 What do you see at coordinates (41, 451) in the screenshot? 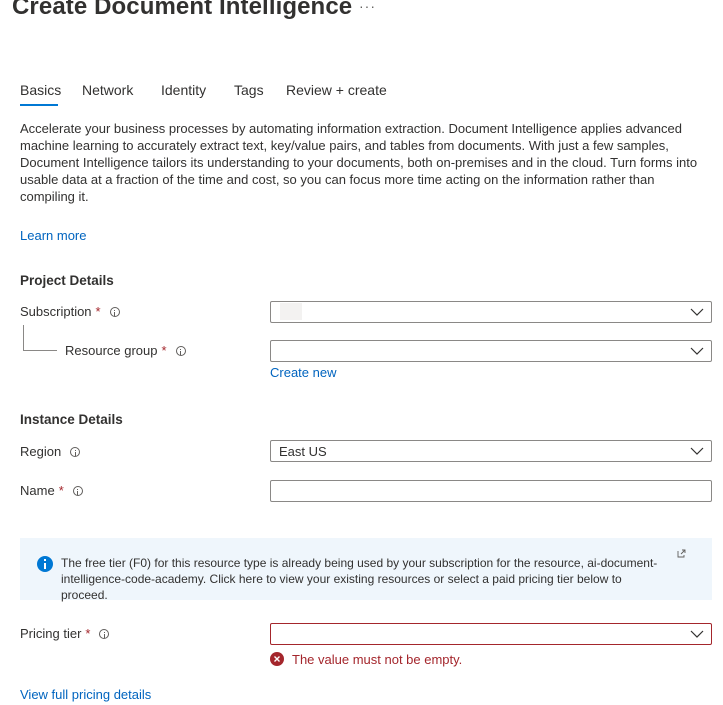
I see `region-label-text: Region` at bounding box center [41, 451].